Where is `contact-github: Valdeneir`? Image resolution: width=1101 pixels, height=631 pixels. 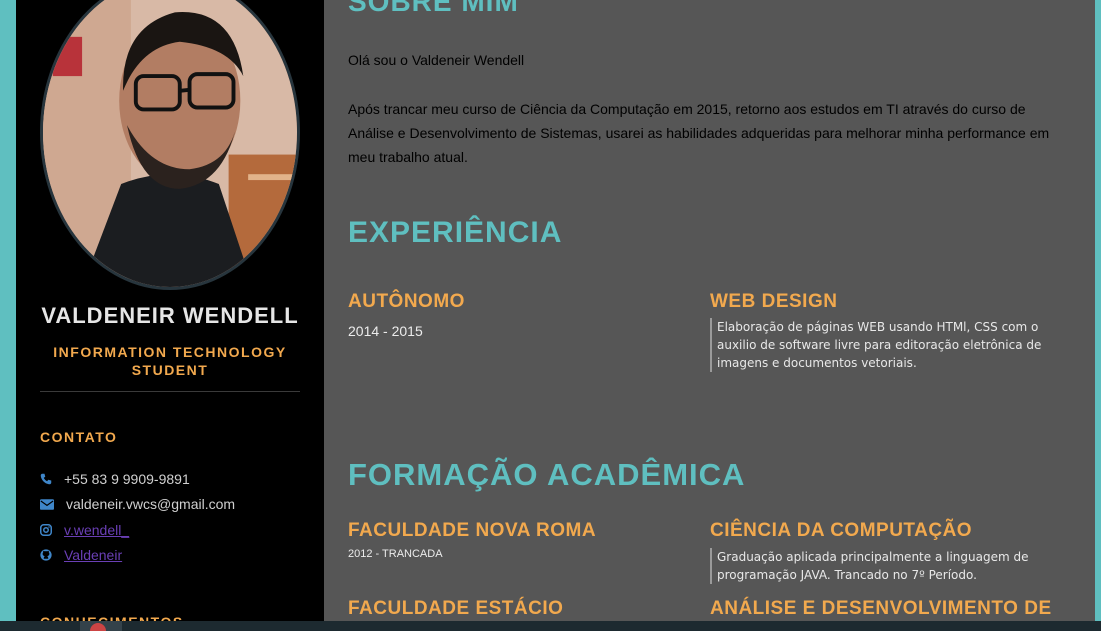
contact-github: Valdeneir is located at coordinates (137, 556).